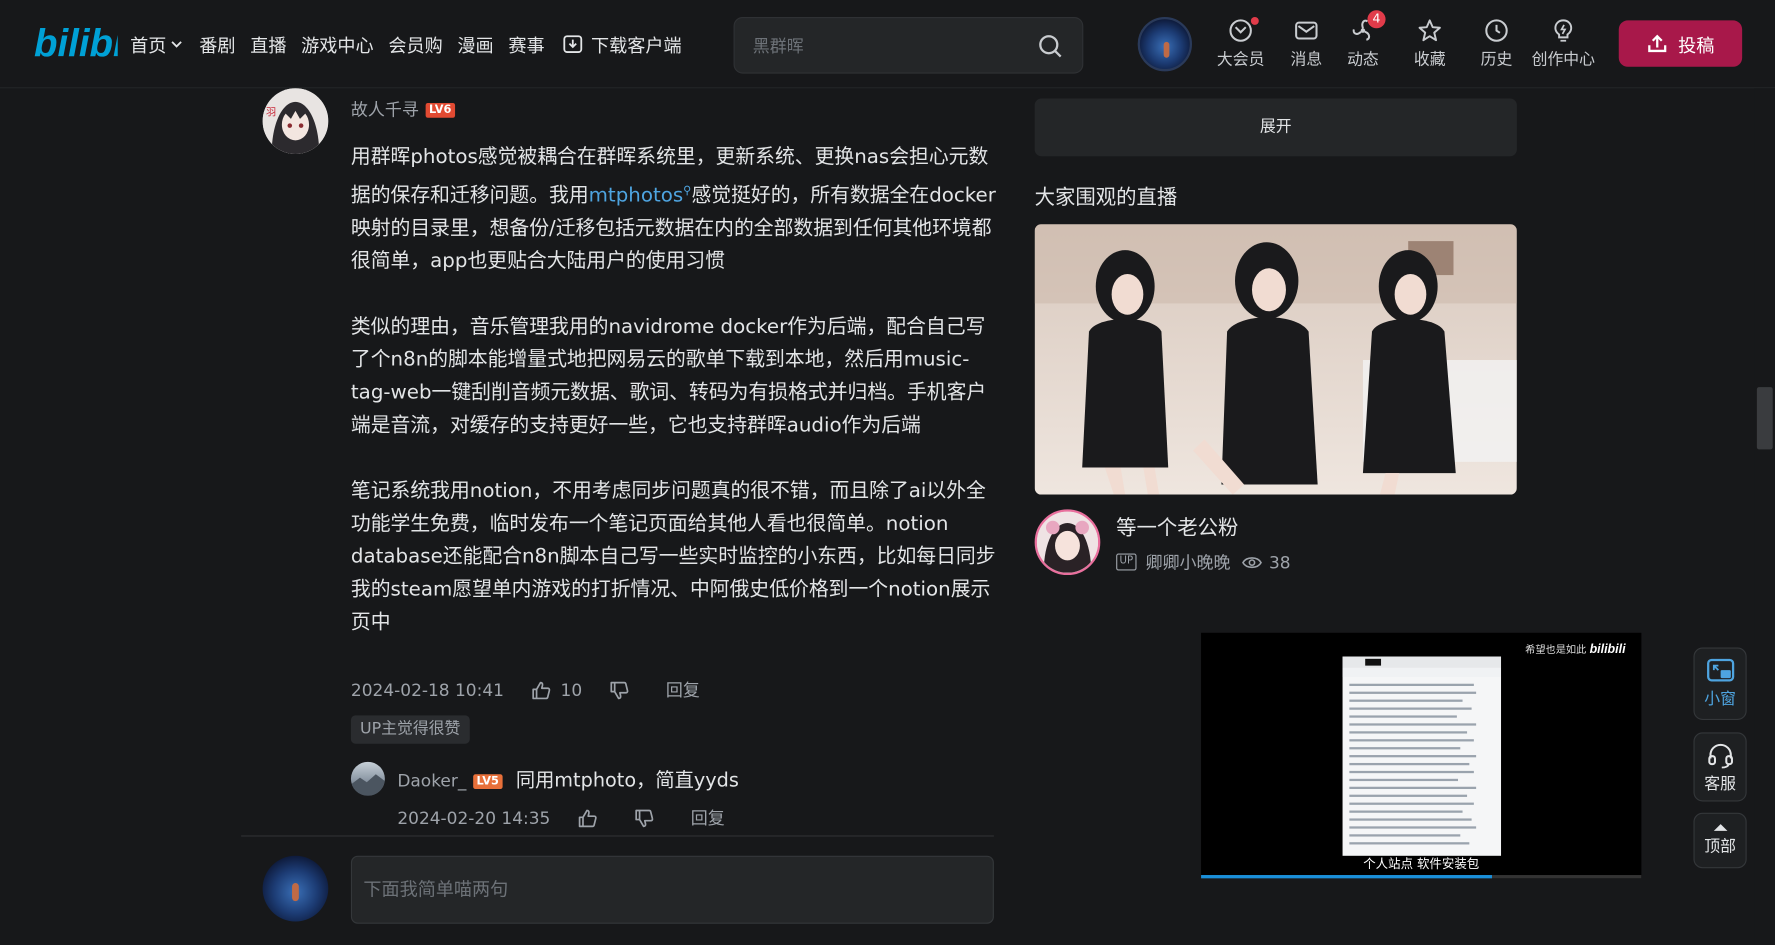  Describe the element at coordinates (1422, 750) in the screenshot. I see `file-list-screenshot` at that location.